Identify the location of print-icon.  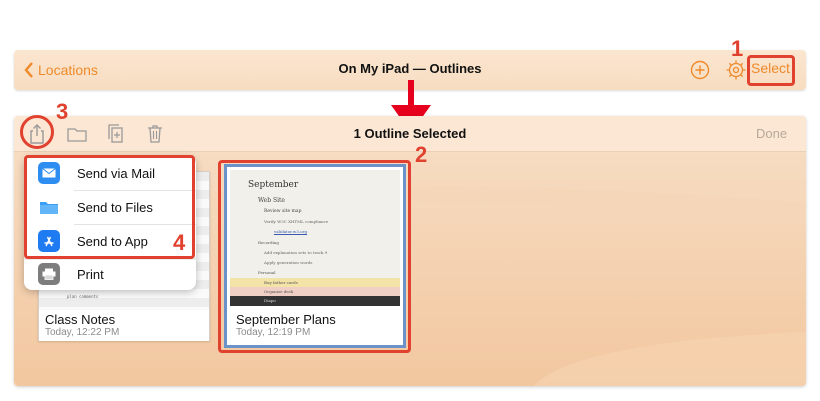
(49, 274).